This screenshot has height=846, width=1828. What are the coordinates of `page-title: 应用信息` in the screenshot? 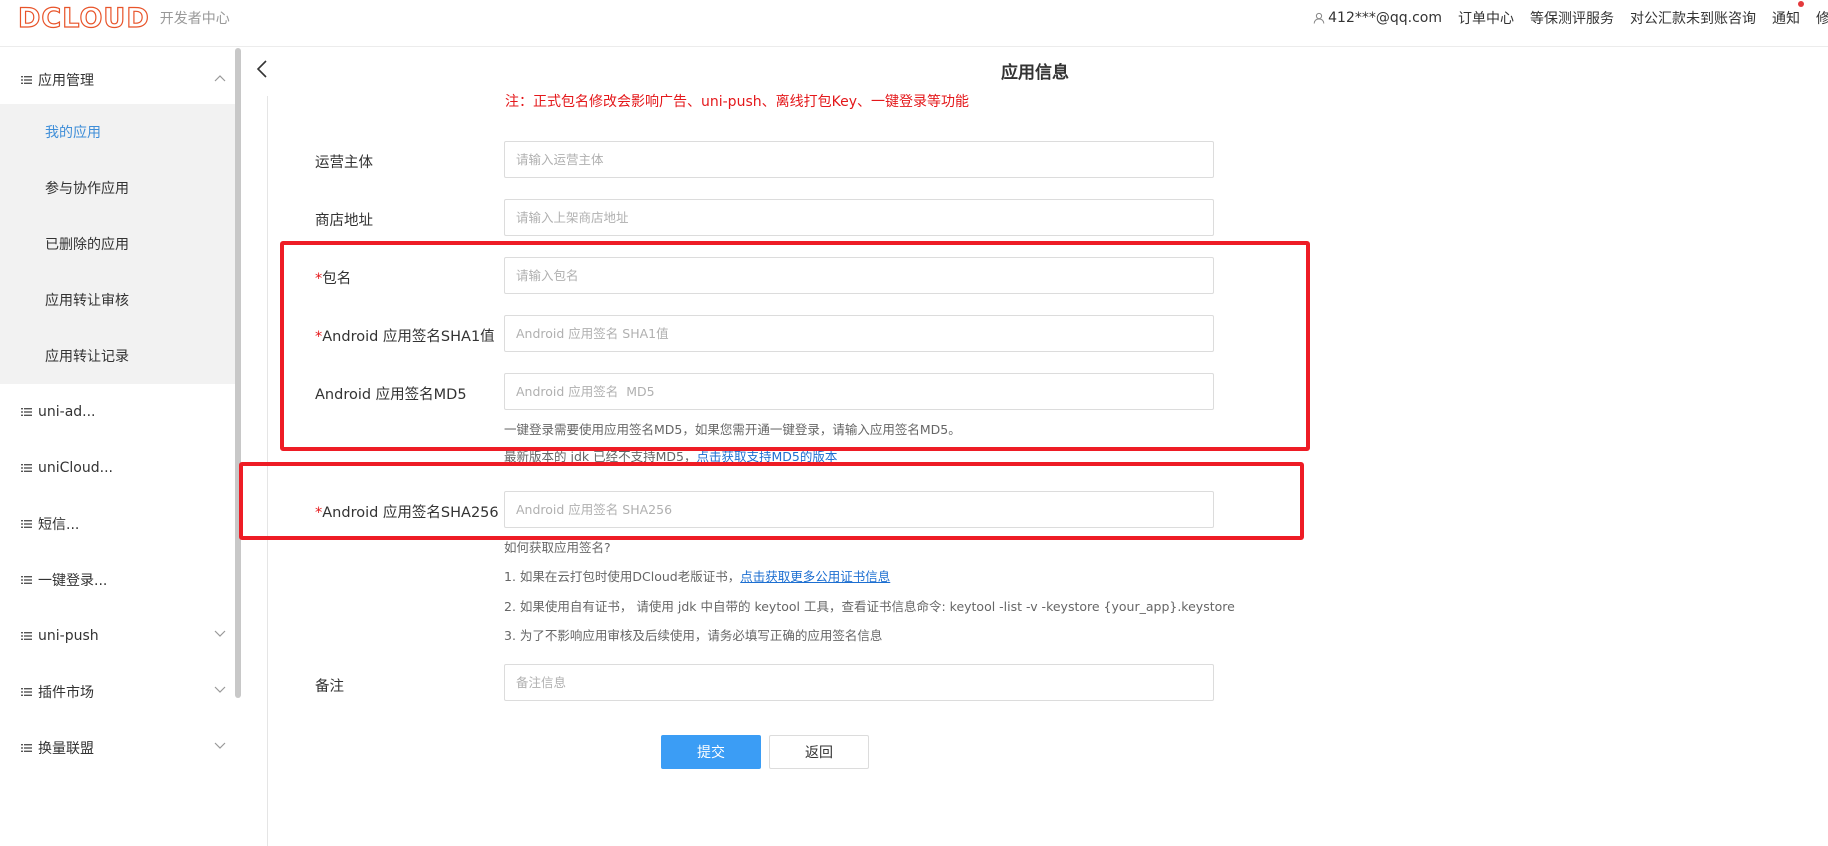 It's located at (1035, 73).